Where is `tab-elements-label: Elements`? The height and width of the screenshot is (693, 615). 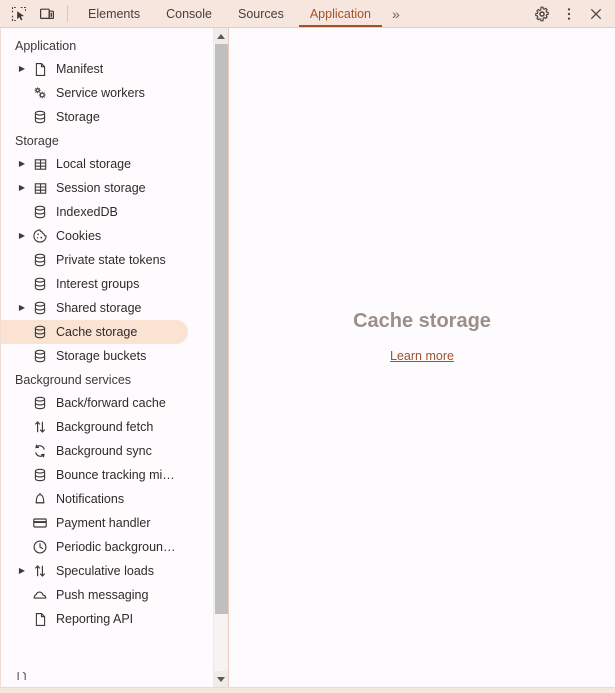 tab-elements-label: Elements is located at coordinates (114, 13).